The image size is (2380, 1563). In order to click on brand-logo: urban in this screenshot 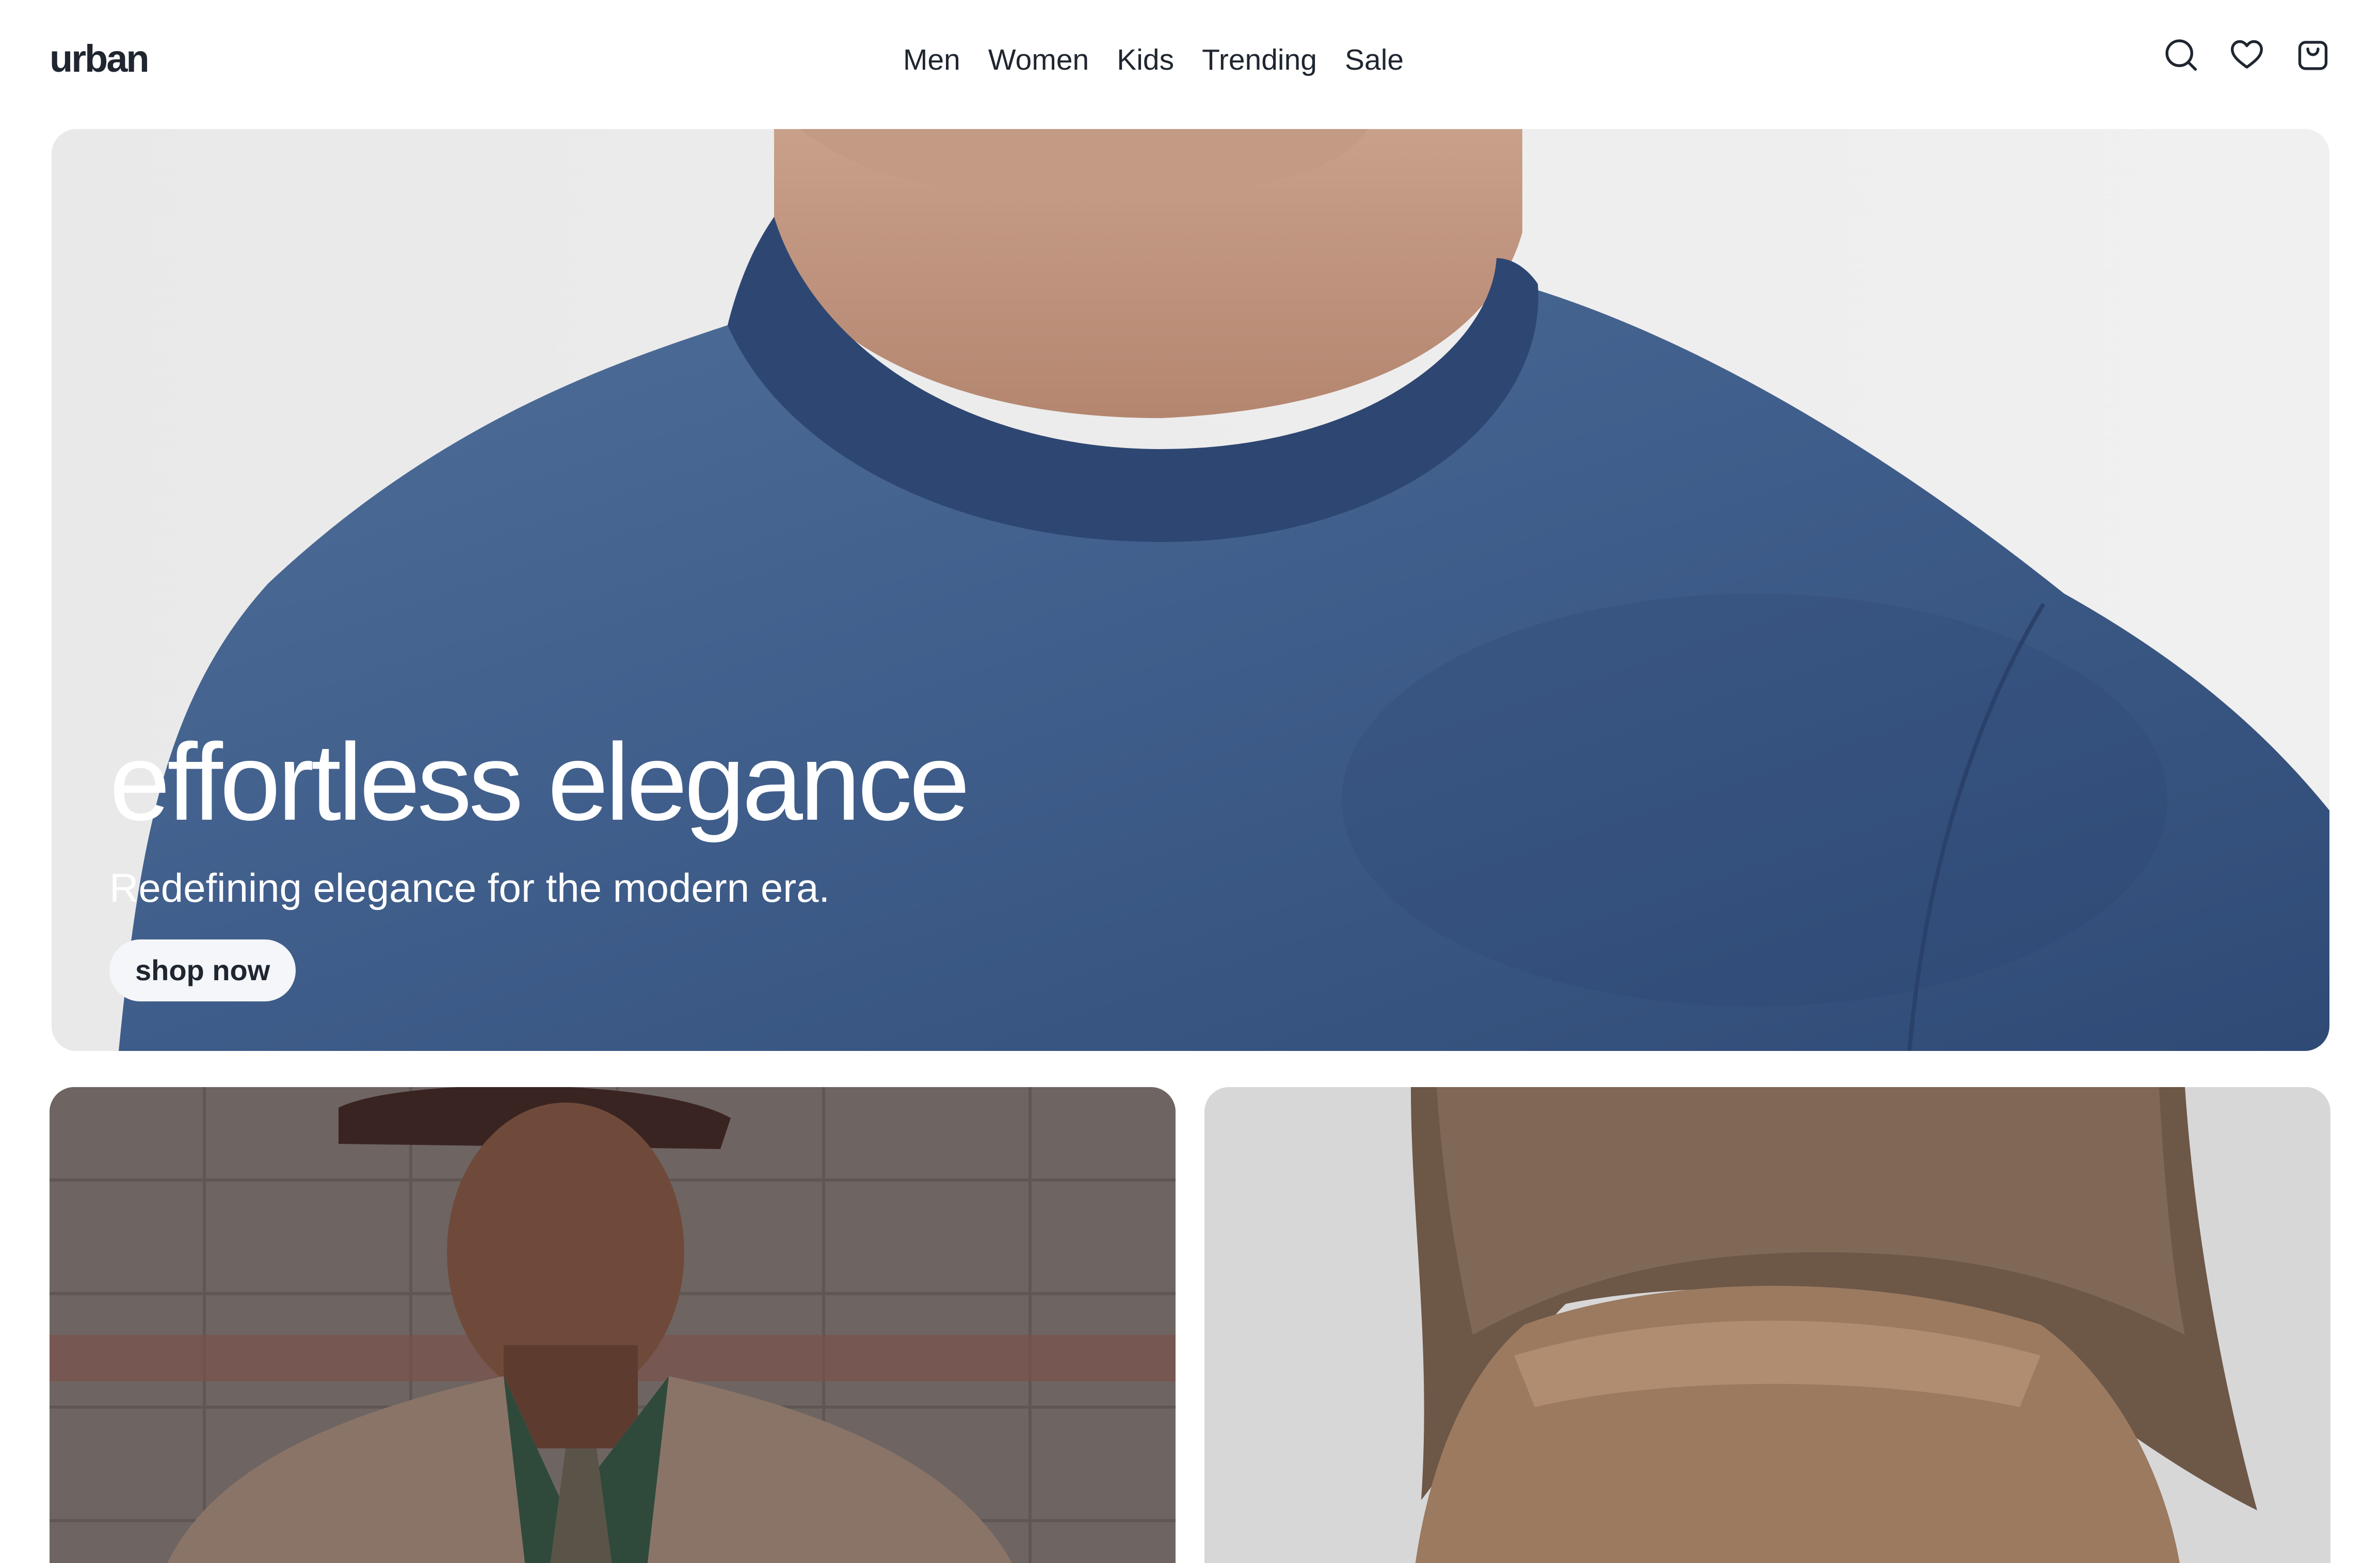, I will do `click(100, 59)`.